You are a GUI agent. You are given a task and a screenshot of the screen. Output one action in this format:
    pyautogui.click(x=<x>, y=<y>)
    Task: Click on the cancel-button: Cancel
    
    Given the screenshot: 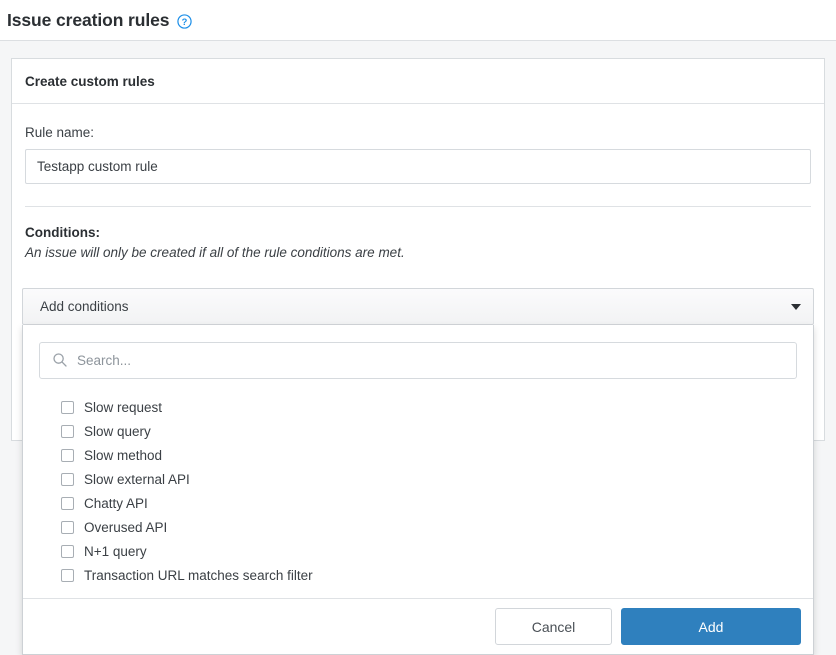 What is the action you would take?
    pyautogui.click(x=553, y=626)
    